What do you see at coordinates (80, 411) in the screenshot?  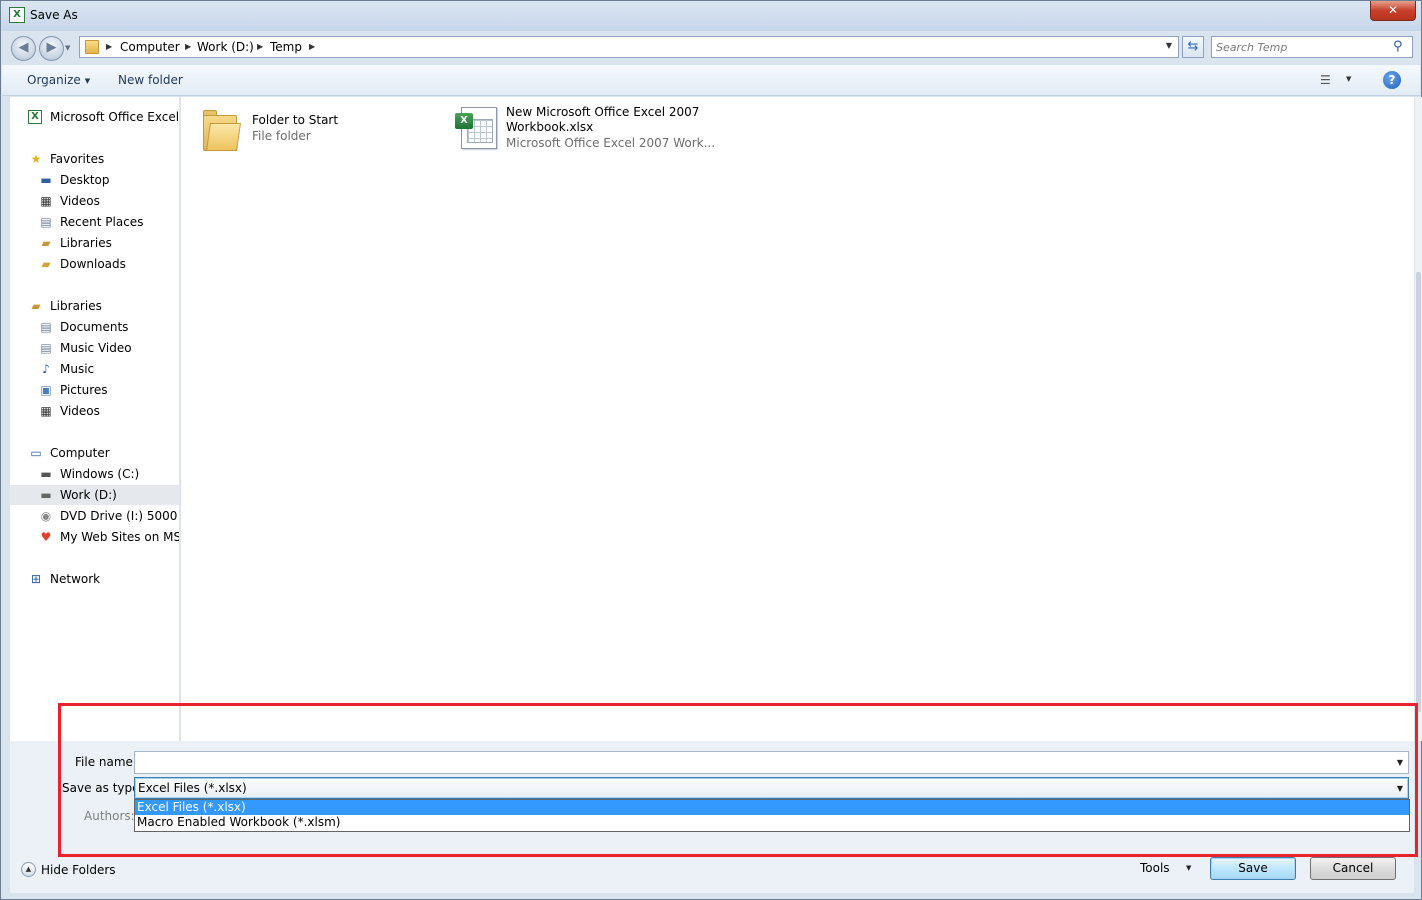 I see `nav-item-label: Videos` at bounding box center [80, 411].